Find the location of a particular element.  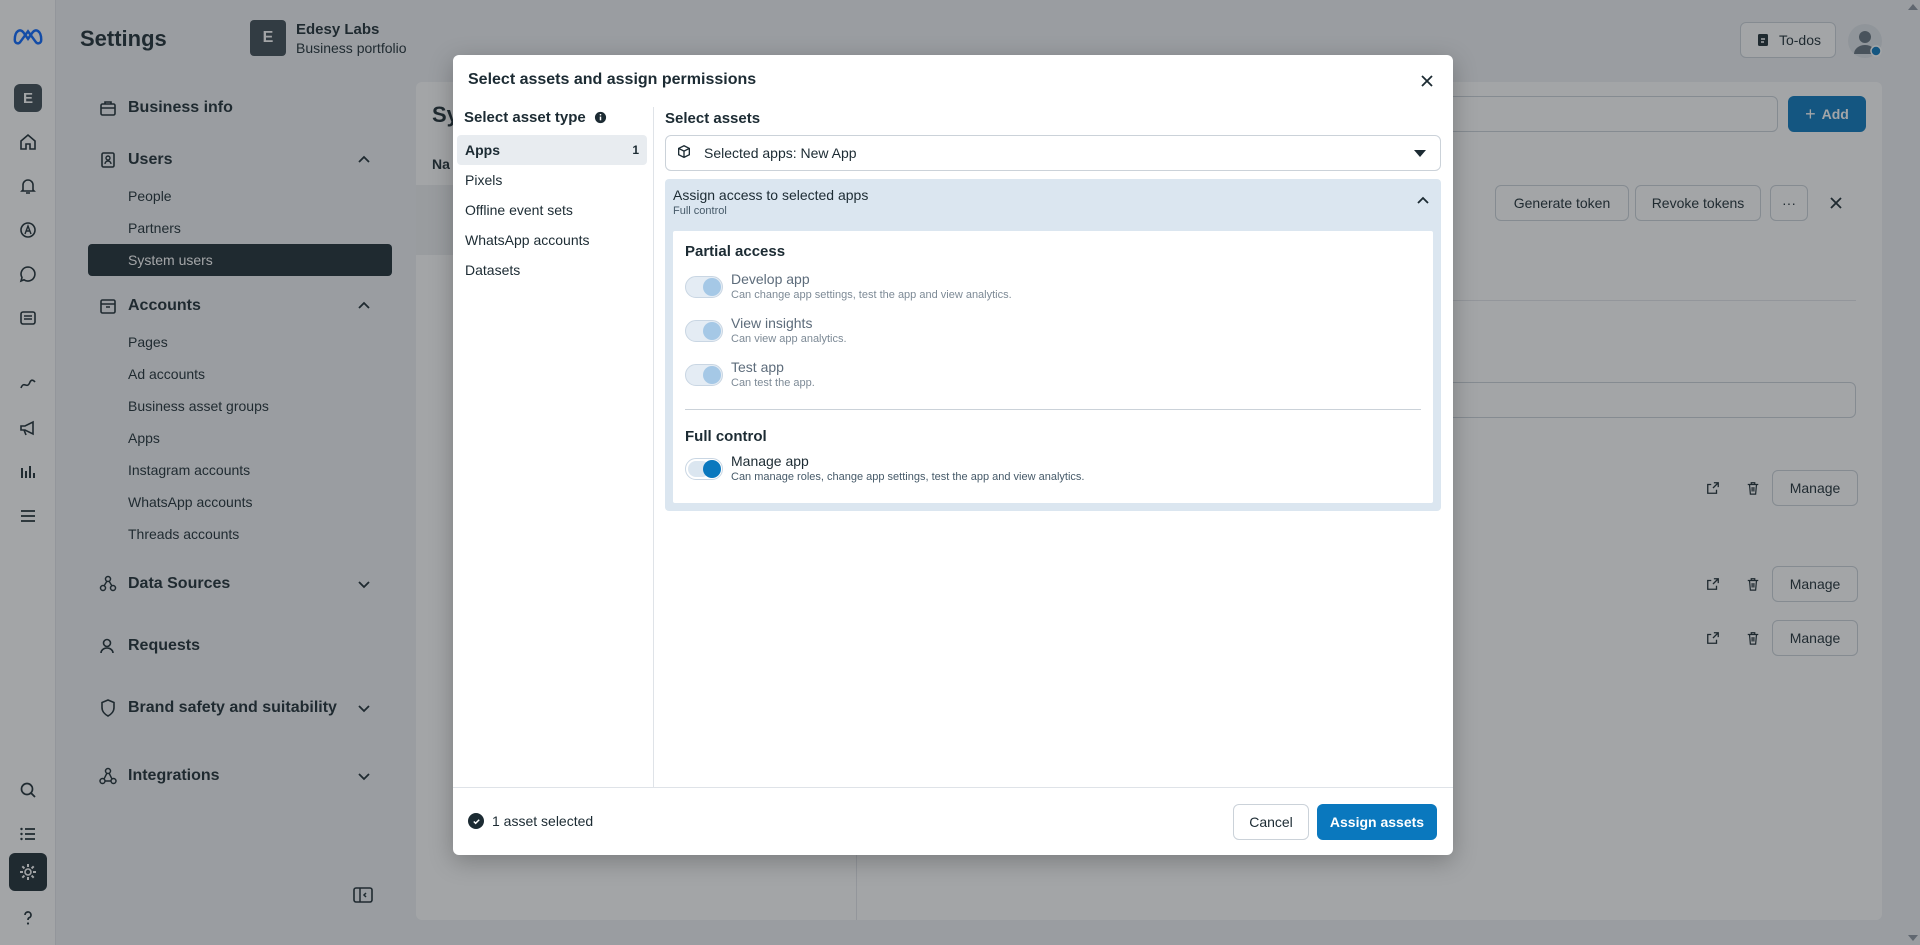

permission-name: Develop app is located at coordinates (770, 279).